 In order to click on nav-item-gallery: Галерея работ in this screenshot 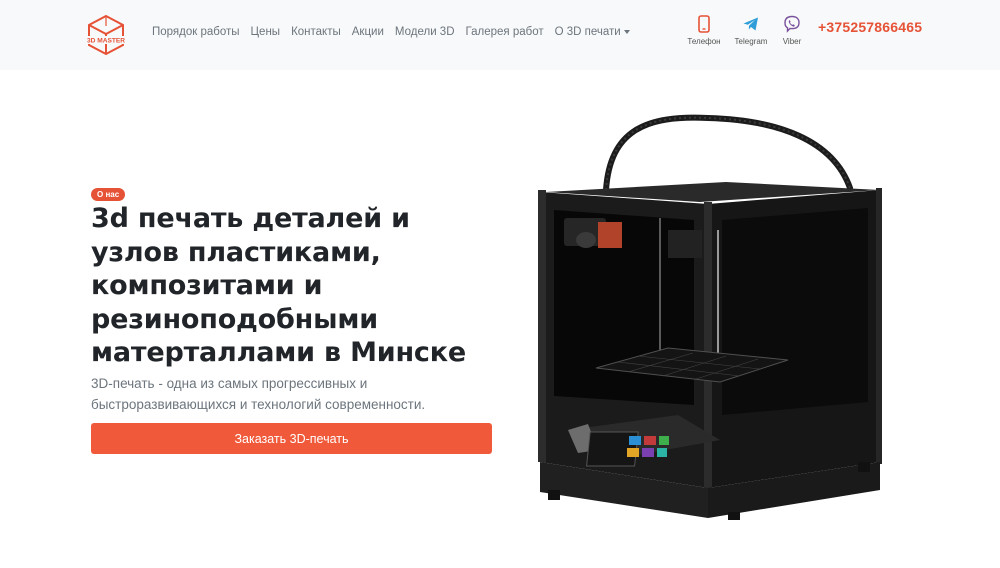, I will do `click(505, 32)`.